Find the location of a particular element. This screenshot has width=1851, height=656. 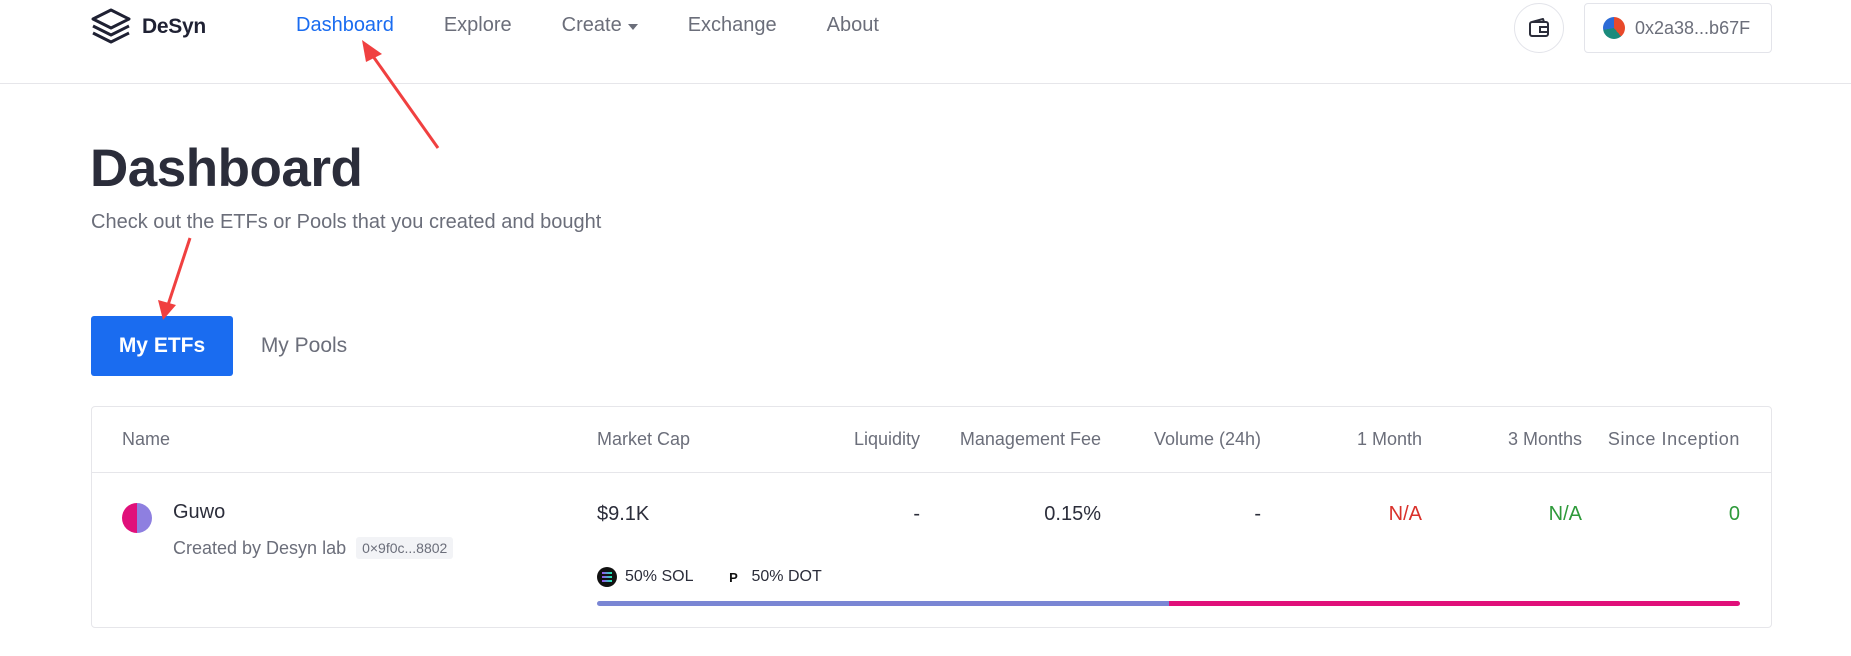

token-dot: P 50% DOT is located at coordinates (772, 577).